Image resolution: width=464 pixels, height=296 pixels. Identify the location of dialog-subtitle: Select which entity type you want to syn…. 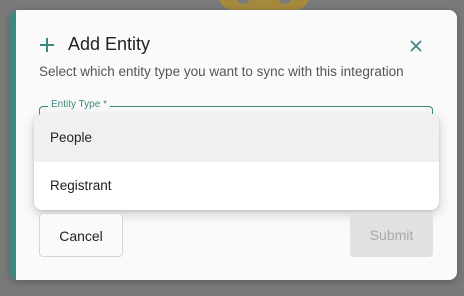
(221, 71).